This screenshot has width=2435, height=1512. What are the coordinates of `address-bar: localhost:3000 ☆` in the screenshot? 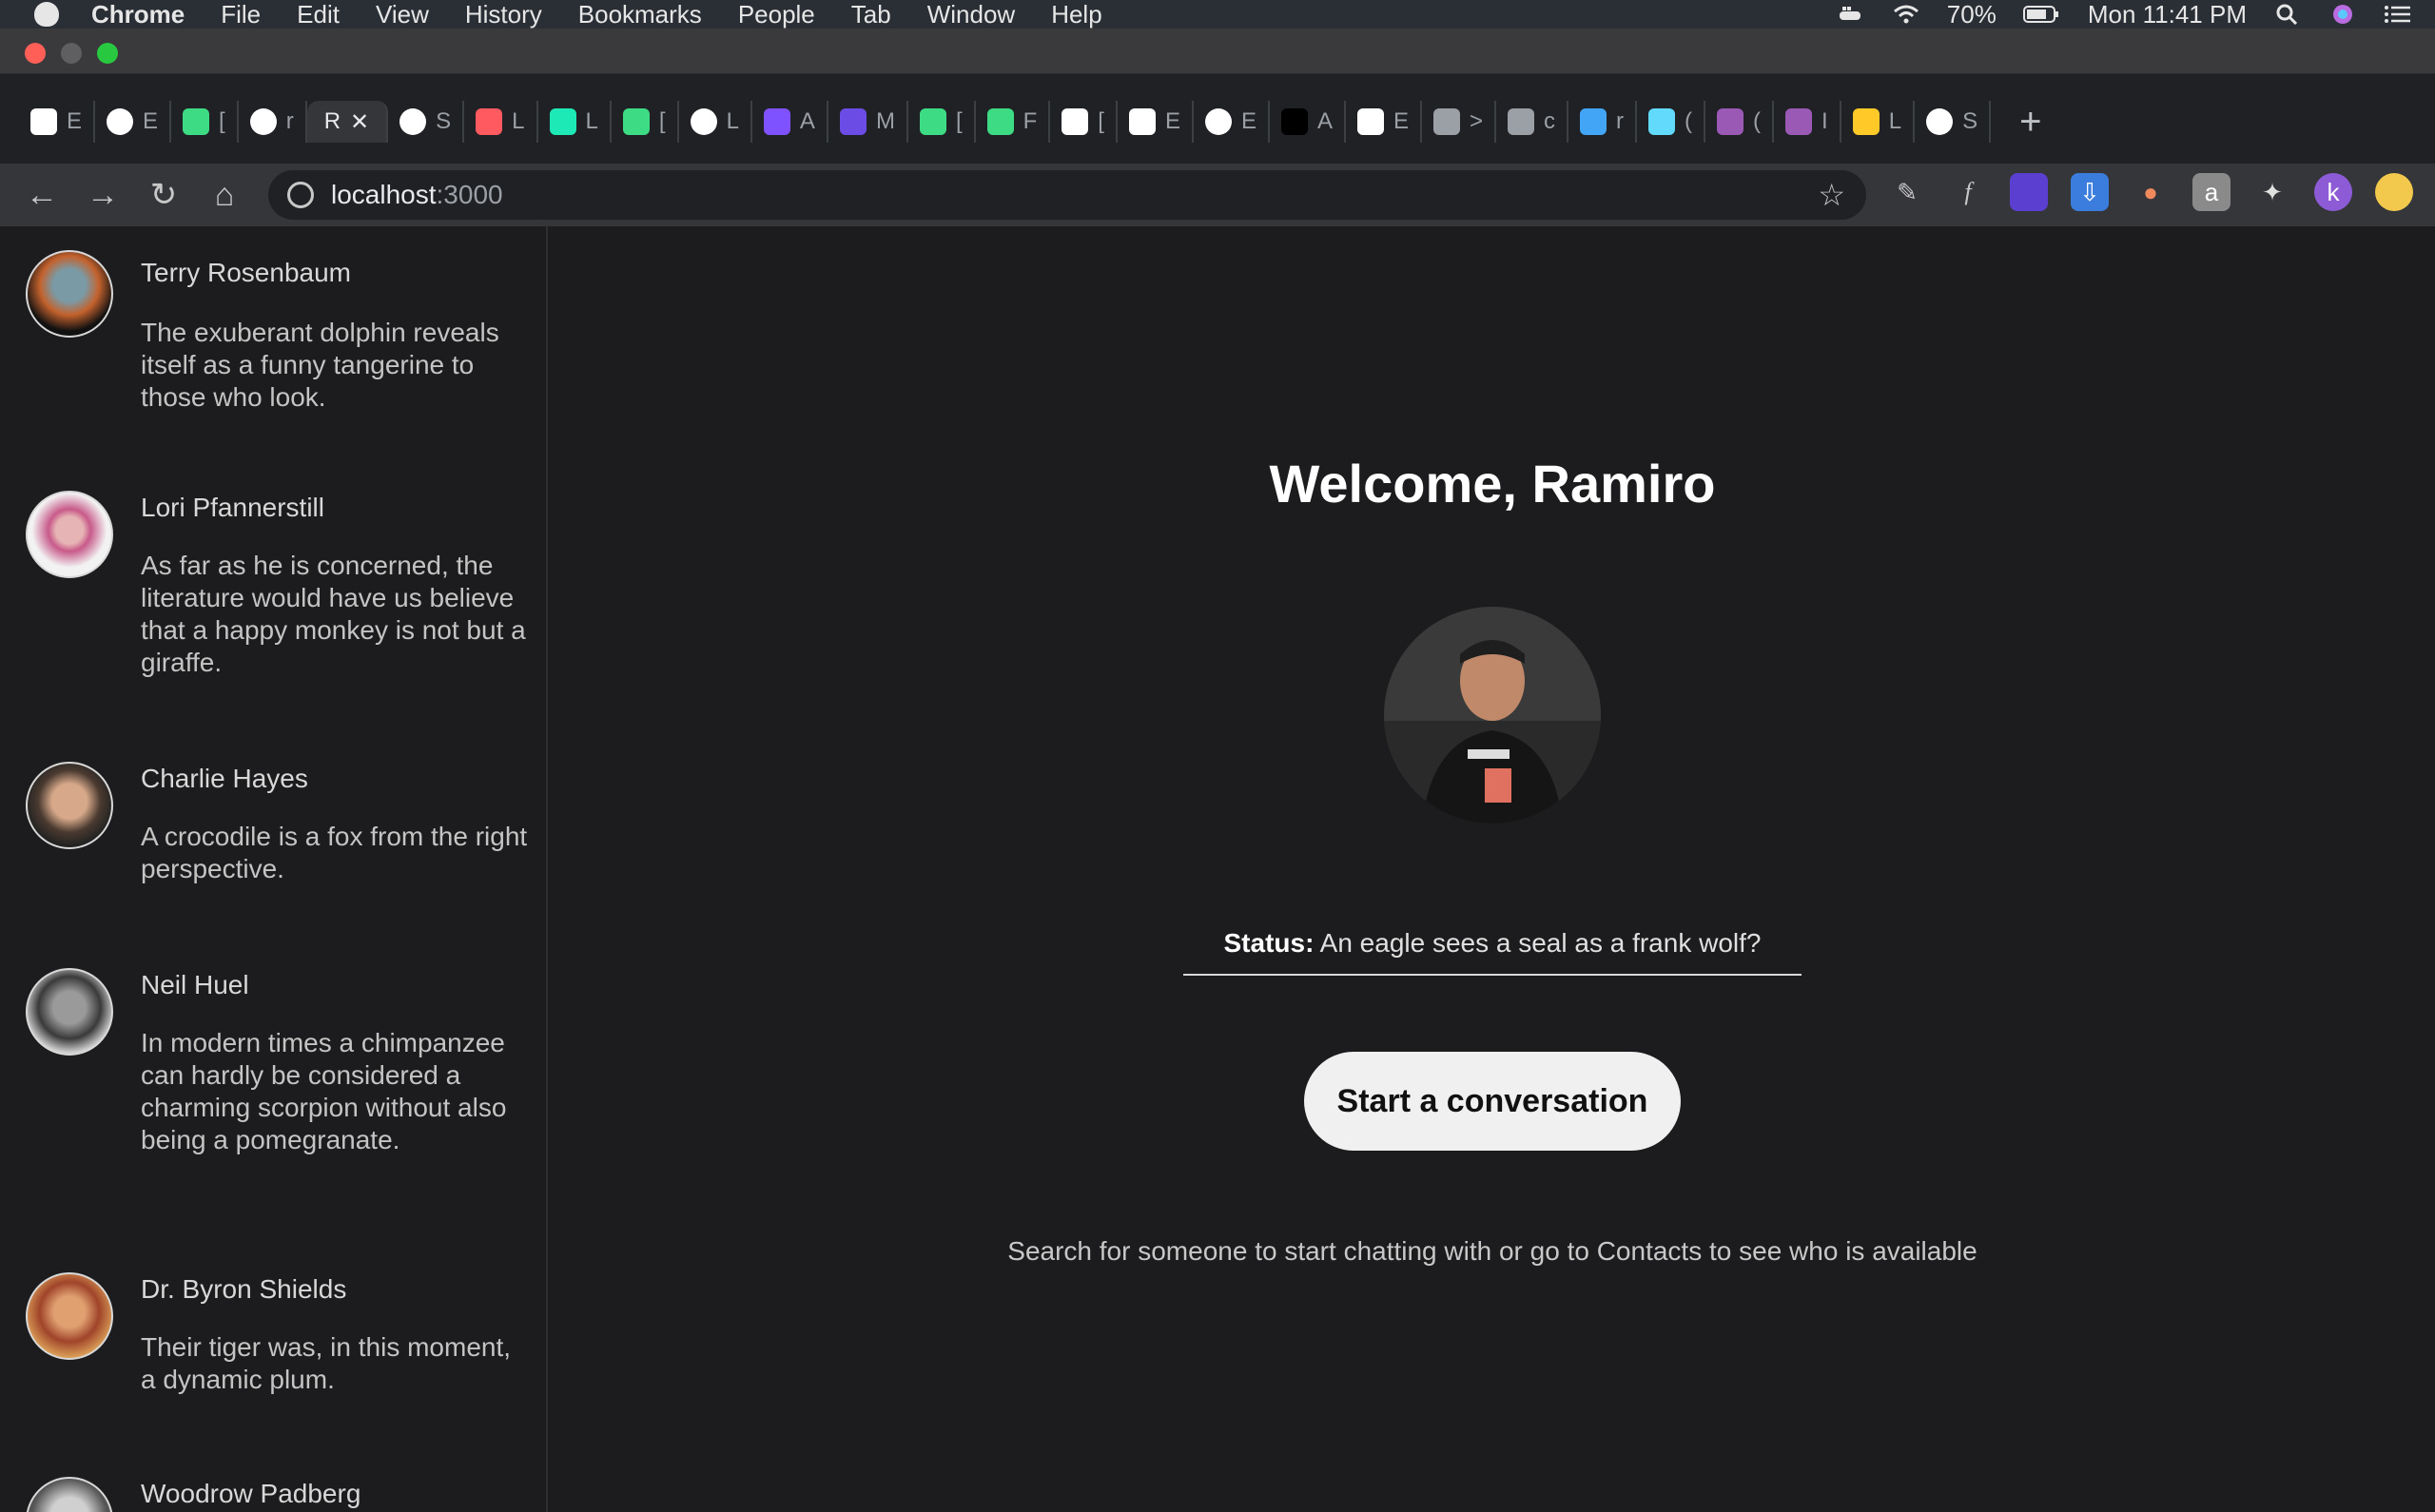 It's located at (1067, 195).